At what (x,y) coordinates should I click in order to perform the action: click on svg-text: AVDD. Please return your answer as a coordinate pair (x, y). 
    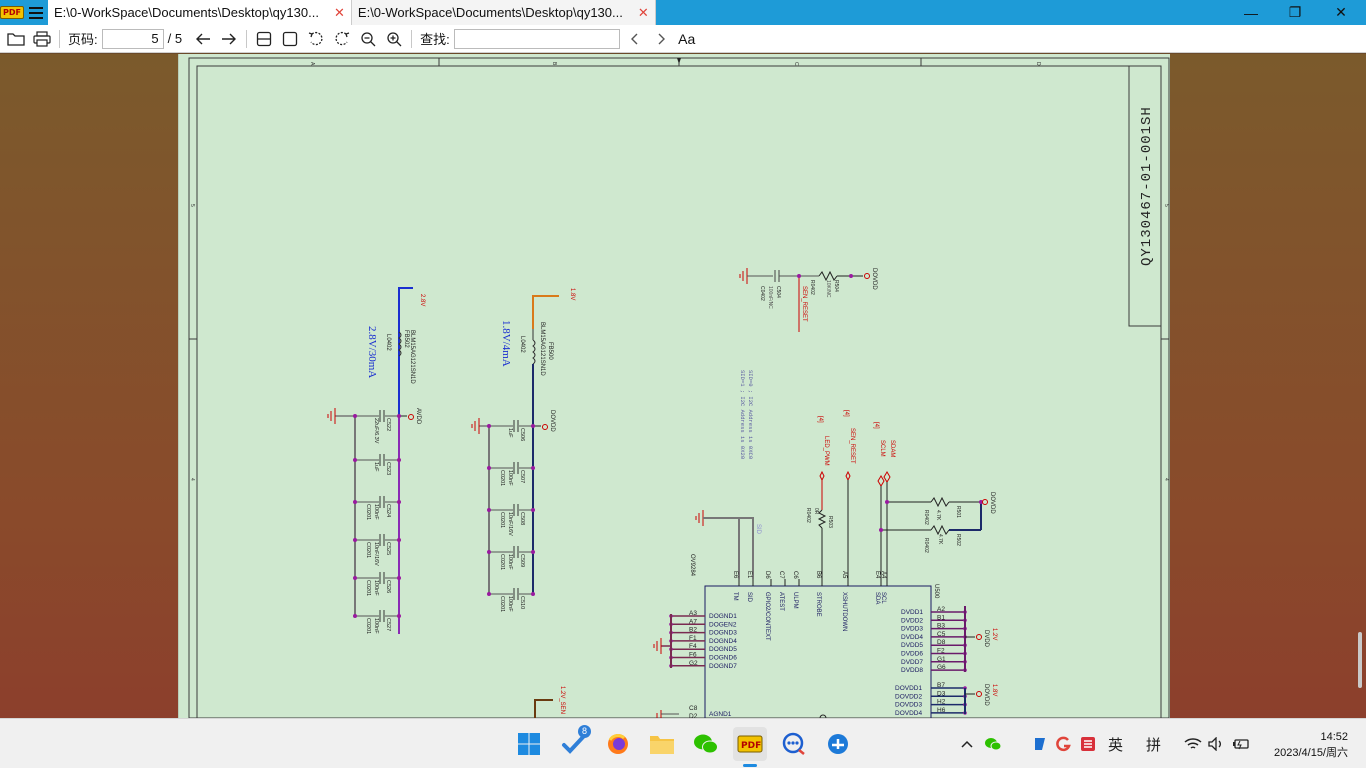
    Looking at the image, I should click on (418, 416).